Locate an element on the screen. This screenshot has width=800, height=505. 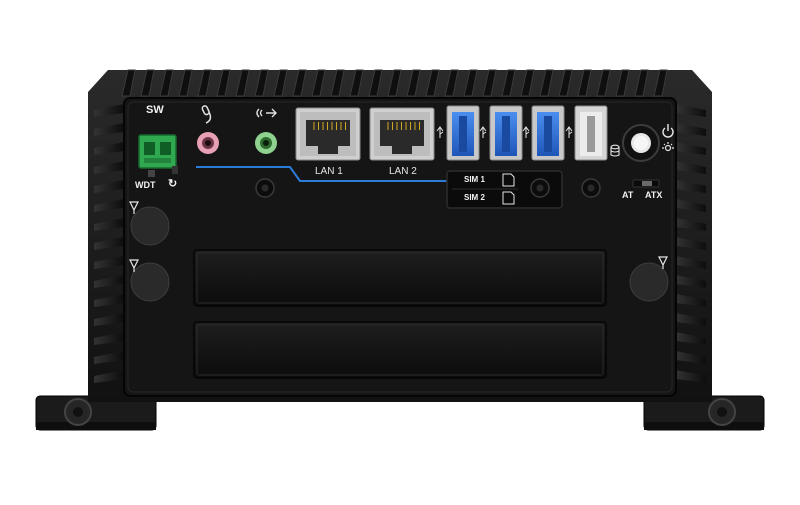
power-switch-label: SW is located at coordinates (155, 110).